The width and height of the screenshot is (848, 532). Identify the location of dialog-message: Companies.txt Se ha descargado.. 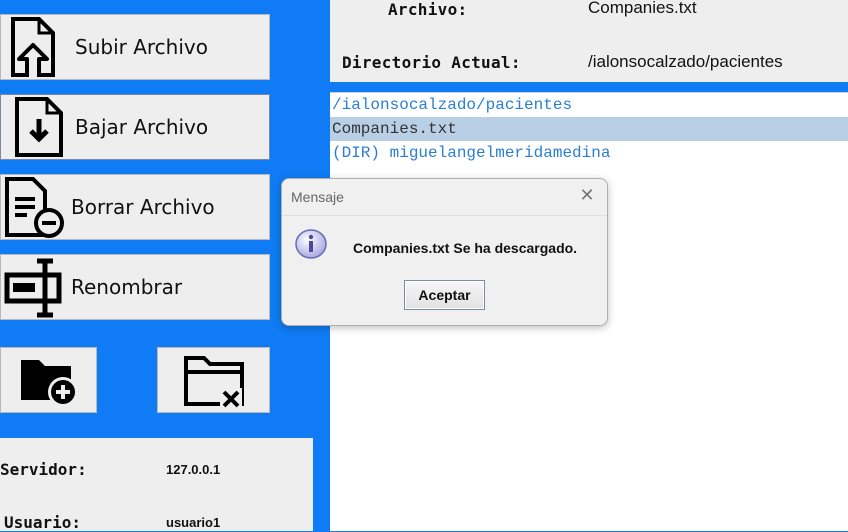
(465, 248).